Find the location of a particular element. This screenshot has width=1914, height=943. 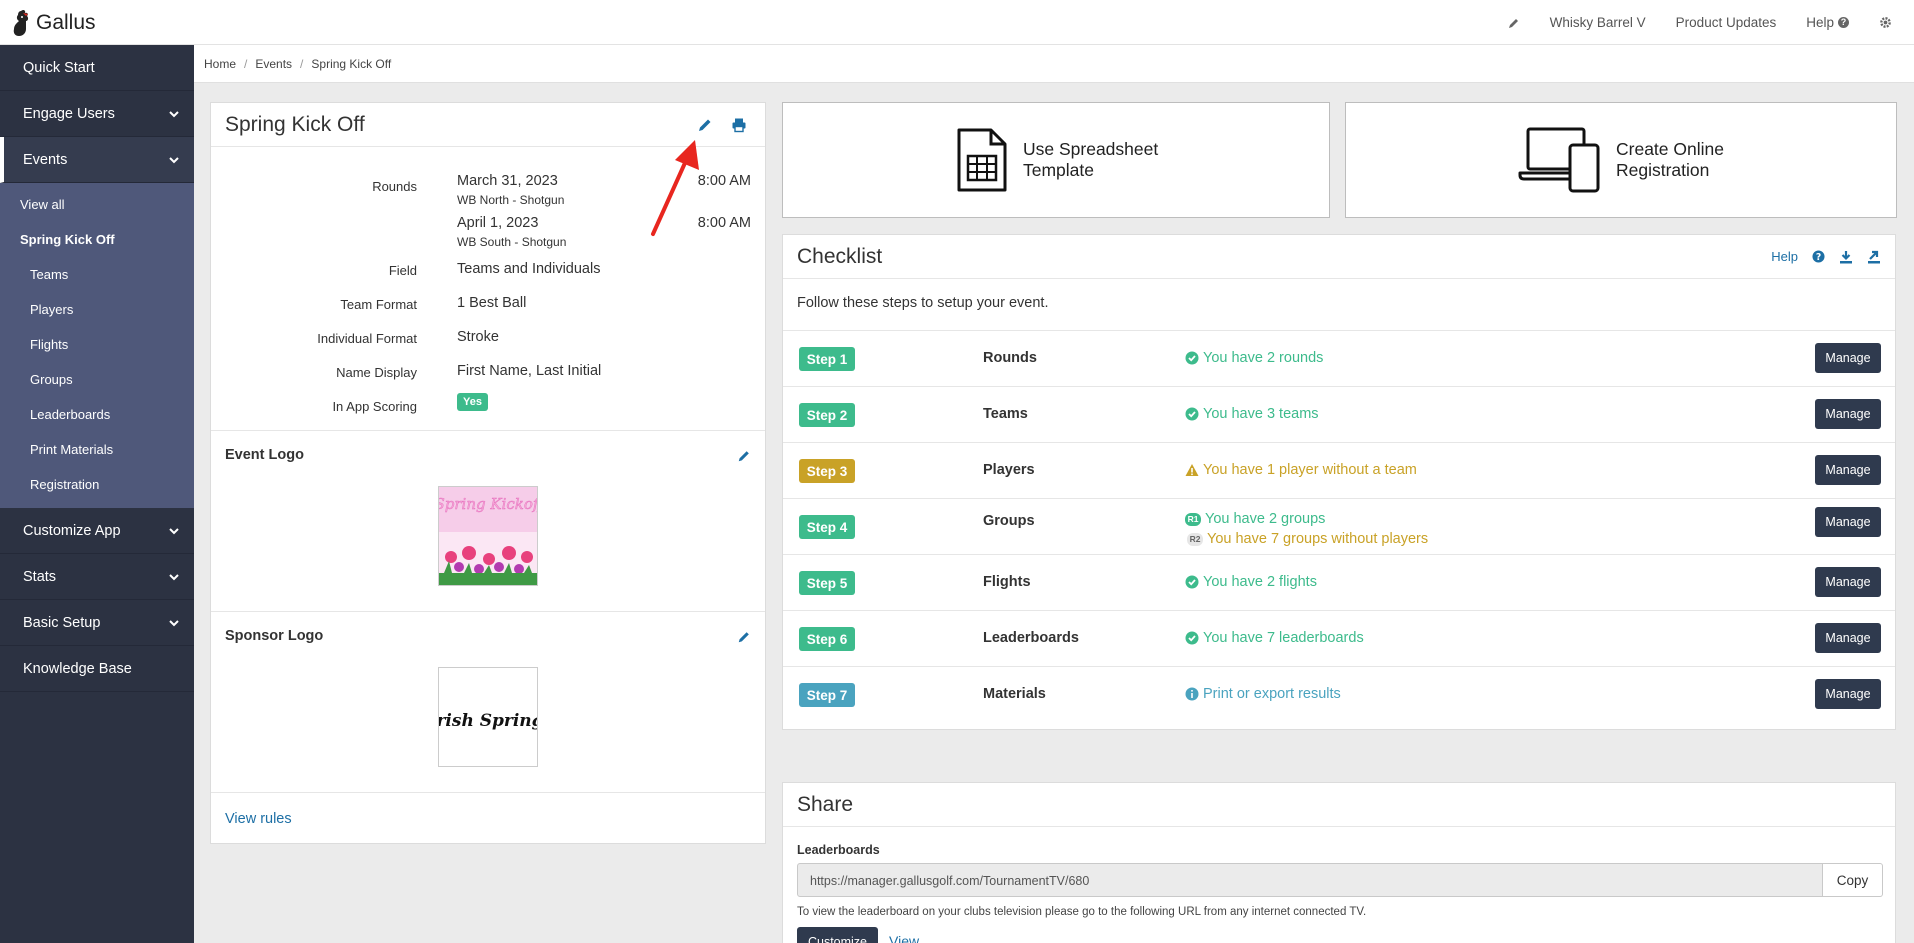

print-icon is located at coordinates (739, 125).